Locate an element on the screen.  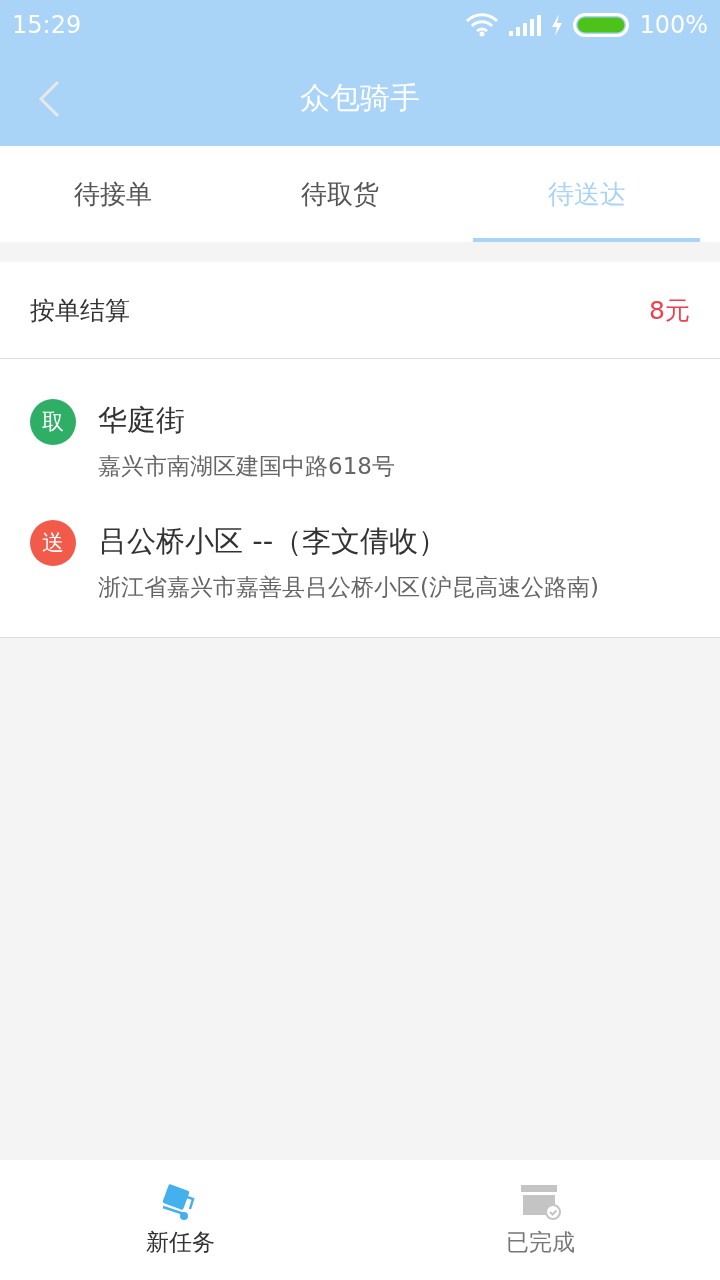
archive-check-icon is located at coordinates (540, 1201).